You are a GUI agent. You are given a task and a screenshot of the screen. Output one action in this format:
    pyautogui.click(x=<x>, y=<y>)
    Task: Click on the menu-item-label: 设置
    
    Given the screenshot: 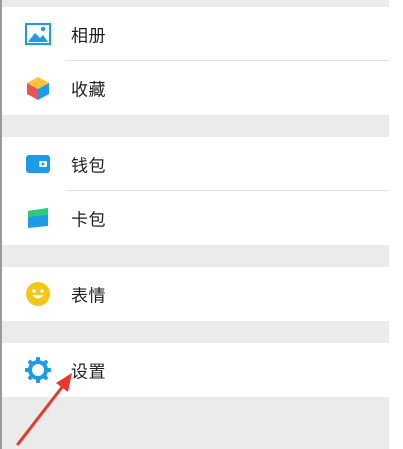 What is the action you would take?
    pyautogui.click(x=88, y=372)
    